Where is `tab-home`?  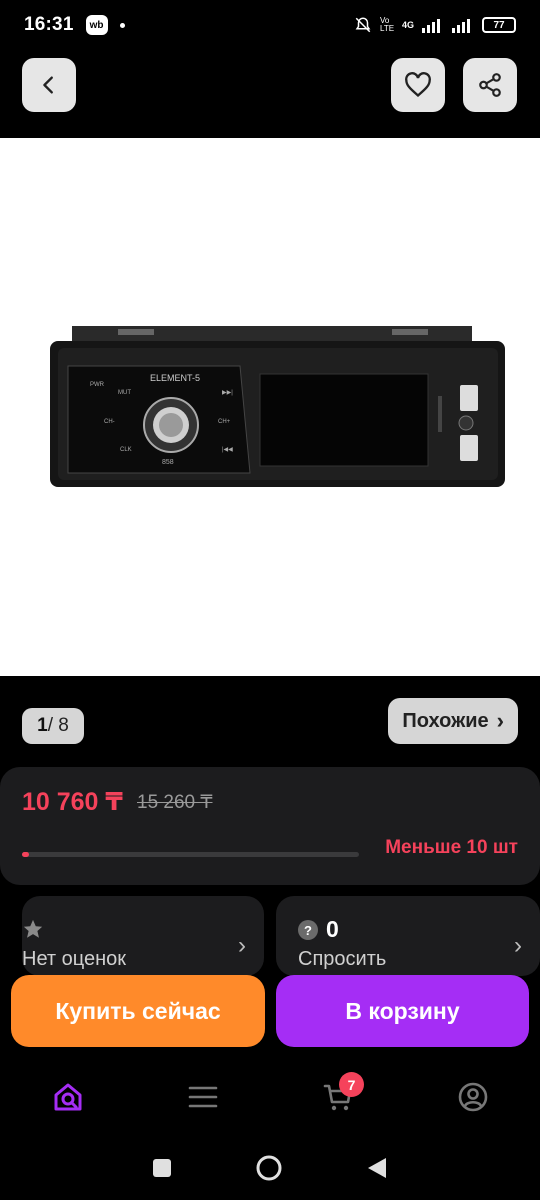 tab-home is located at coordinates (67, 1097).